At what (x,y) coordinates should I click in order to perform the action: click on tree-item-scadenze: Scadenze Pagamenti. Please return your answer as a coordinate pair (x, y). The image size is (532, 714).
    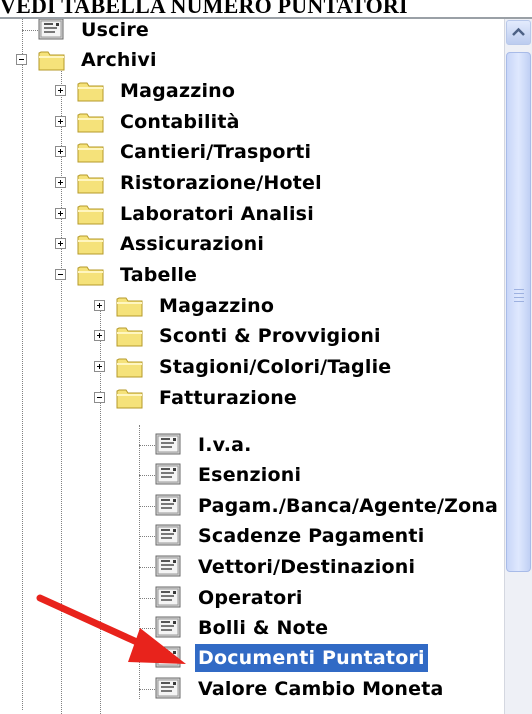
    Looking at the image, I should click on (230, 536).